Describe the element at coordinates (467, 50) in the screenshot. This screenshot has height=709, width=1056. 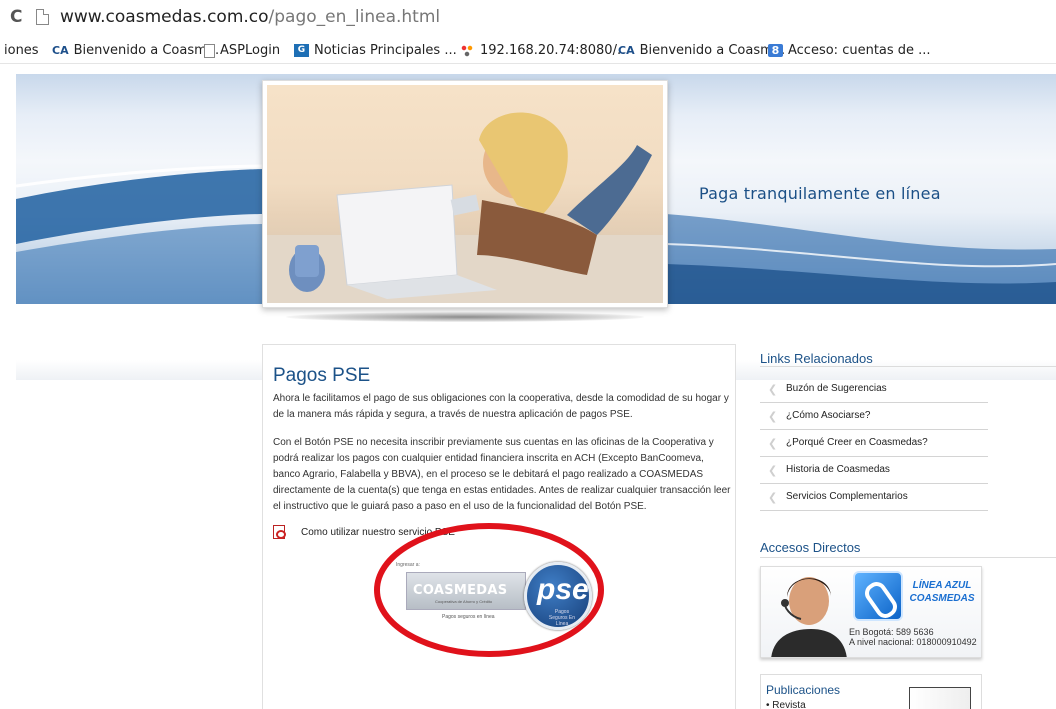
I see `dots-icon` at that location.